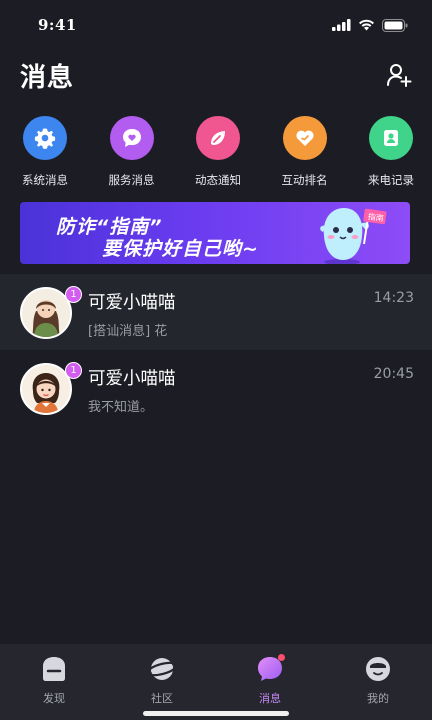  Describe the element at coordinates (218, 180) in the screenshot. I see `shortcut-label: 动态通知` at that location.